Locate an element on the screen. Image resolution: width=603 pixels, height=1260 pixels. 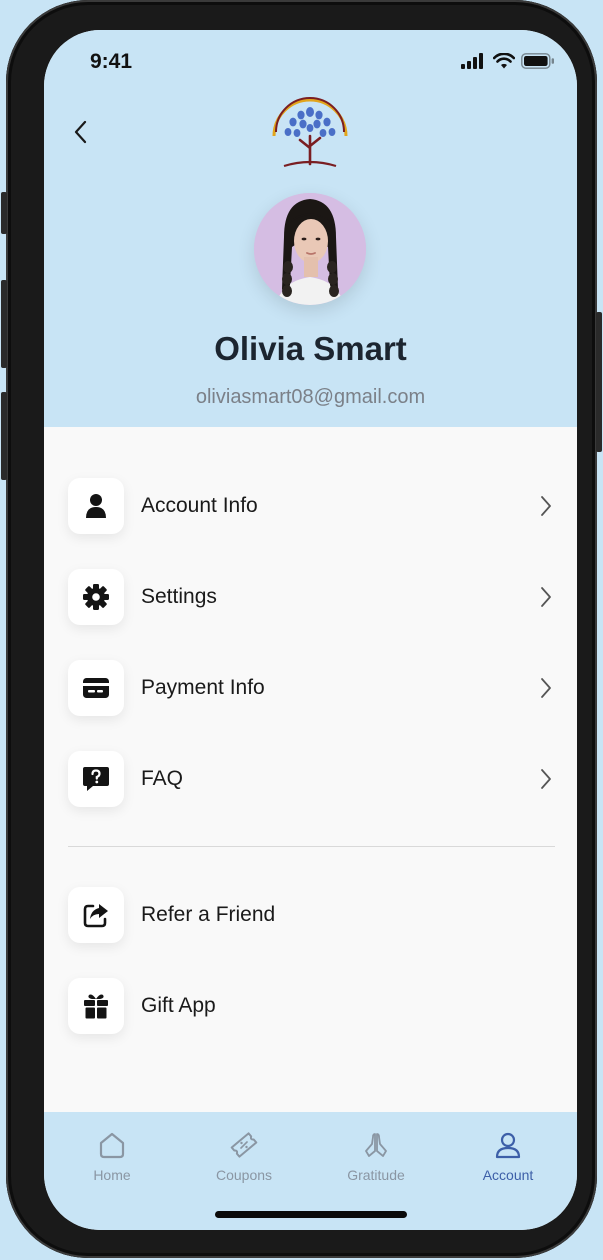
ticket-icon is located at coordinates (244, 1145).